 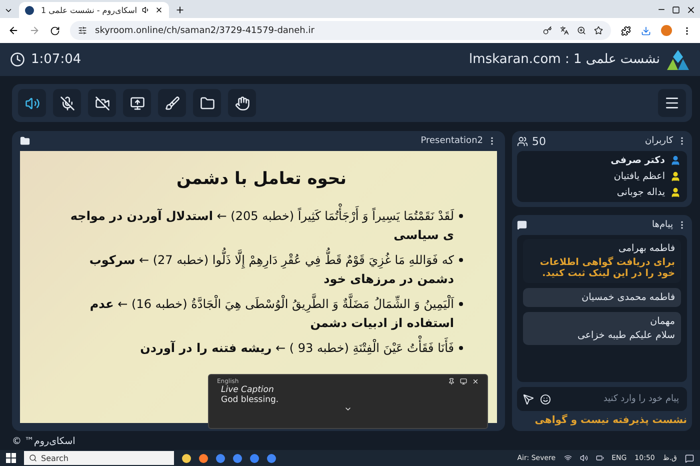 I want to click on slide-bullet-text: اَلْيَمِينُ وَ الشِّمَالُ مَضَلَّةٌ وَ الطَّرِيقُ الْوُسْطَى هِيَ الْجَادَّةُ (خطبه 16) ← عدم استفاده از ادبیات دشمن, so click(x=257, y=314).